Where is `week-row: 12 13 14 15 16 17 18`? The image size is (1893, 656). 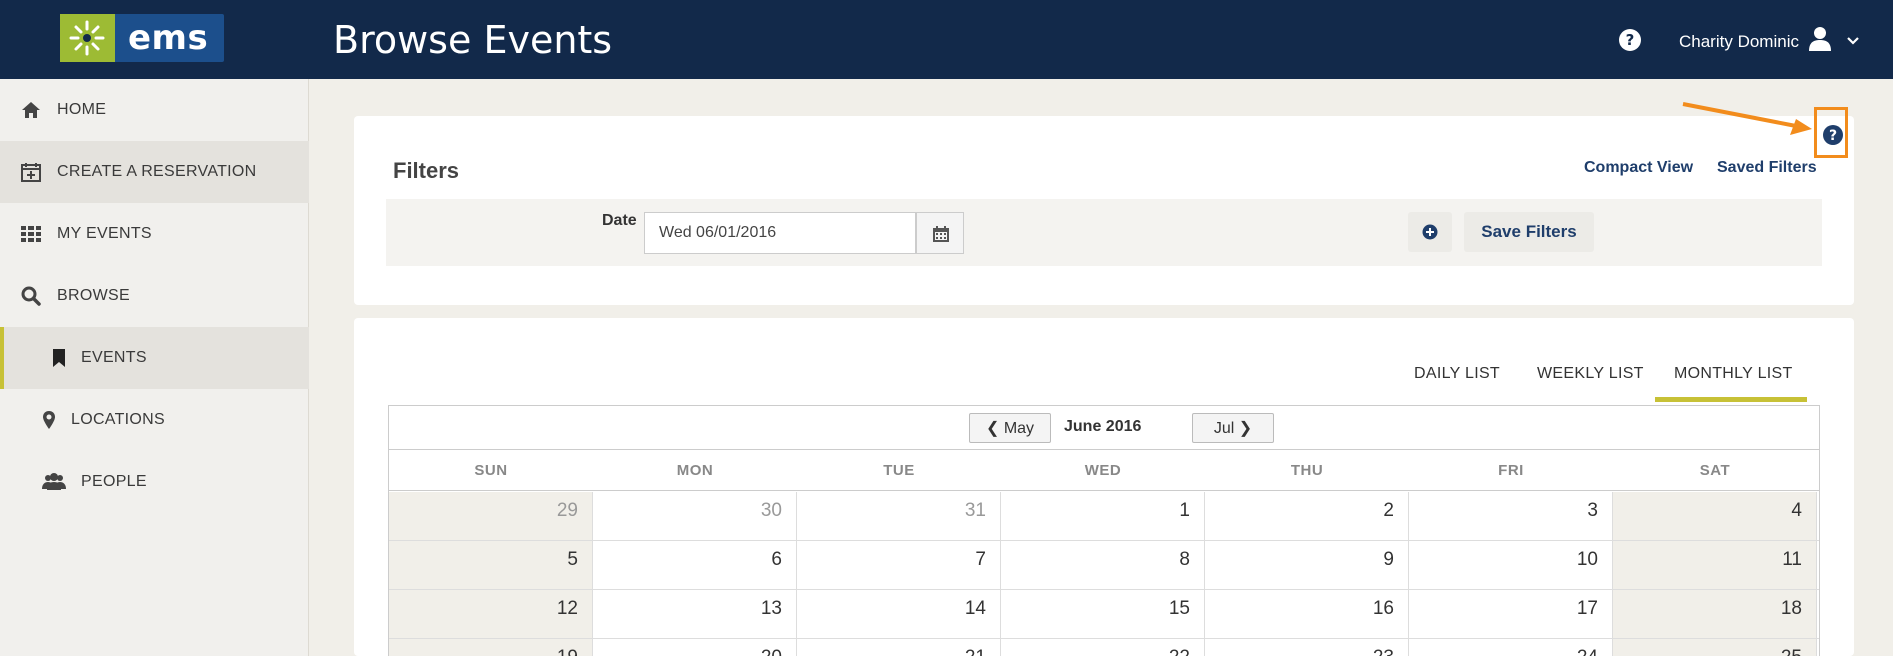
week-row: 12 13 14 15 16 17 18 is located at coordinates (1104, 614).